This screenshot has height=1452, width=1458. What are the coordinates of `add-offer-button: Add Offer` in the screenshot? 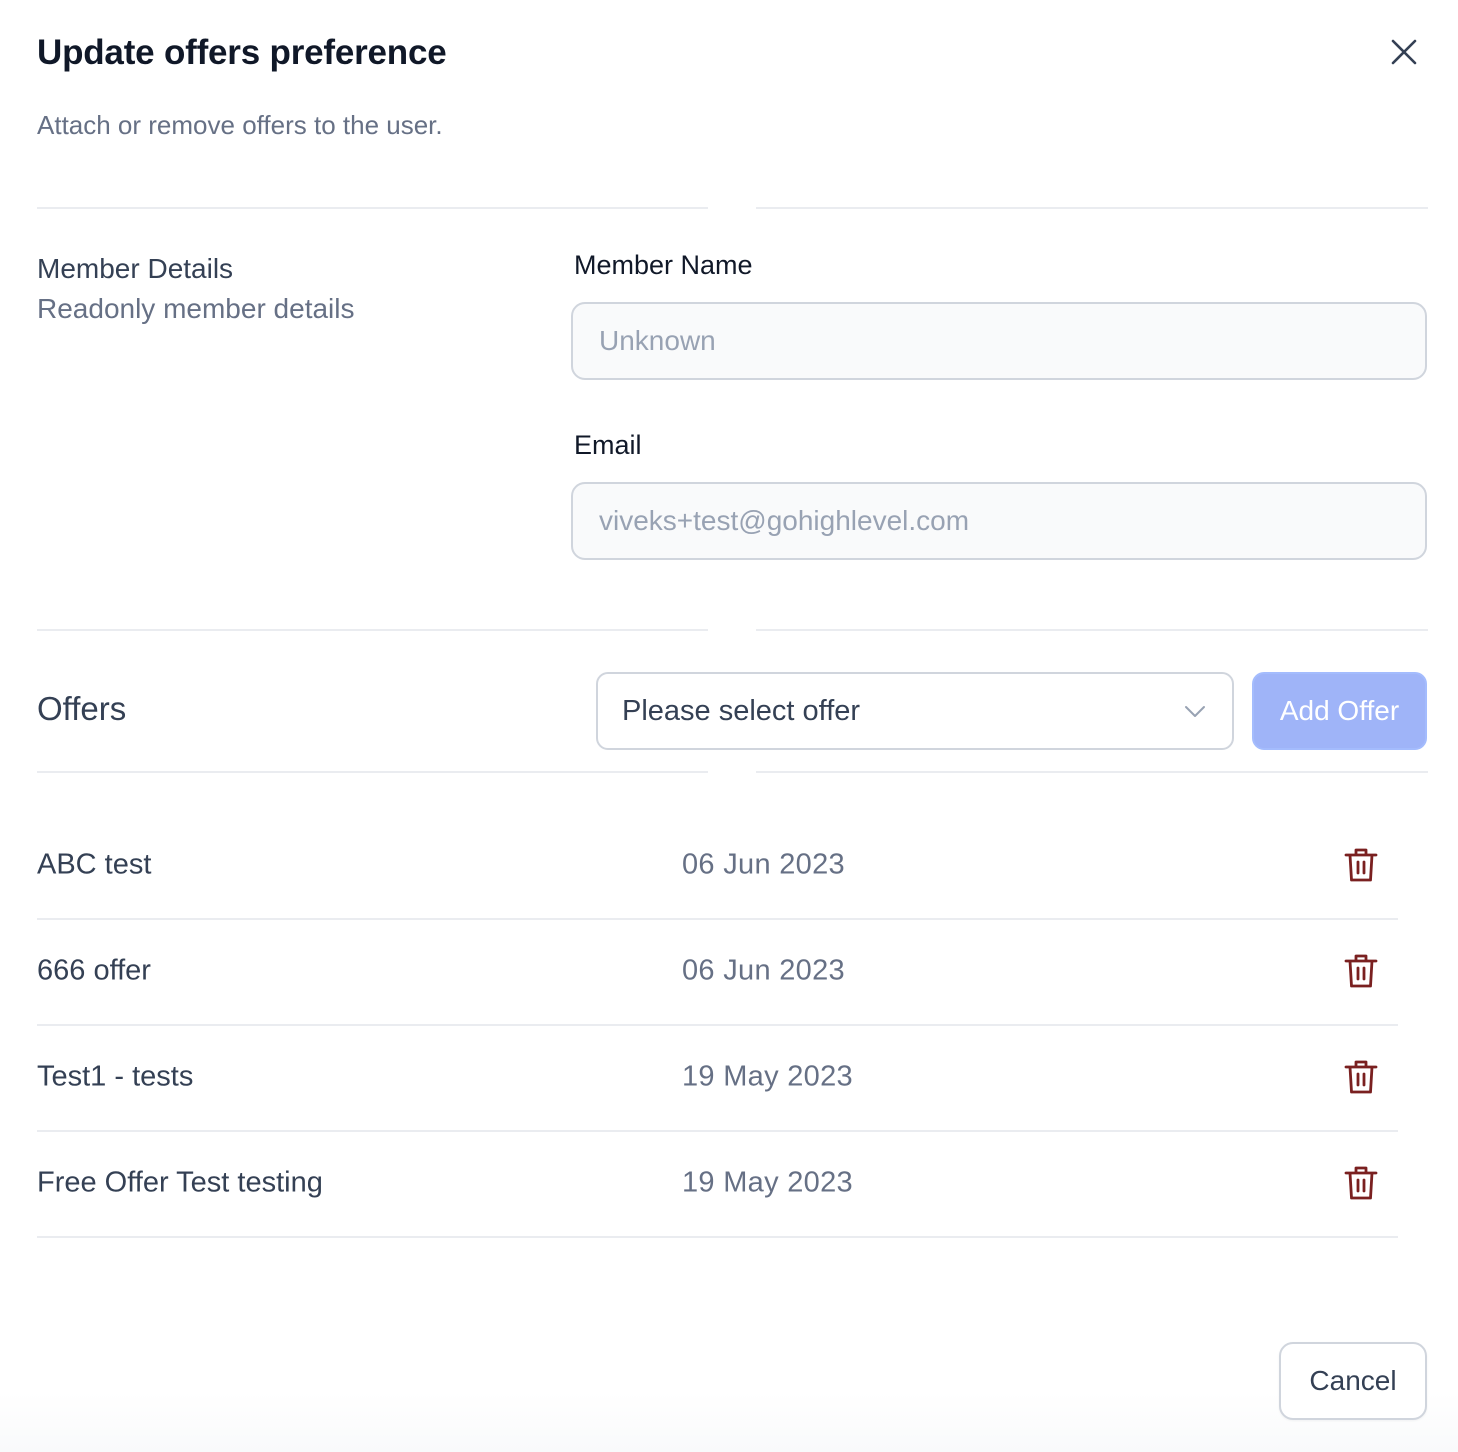 It's located at (1339, 711).